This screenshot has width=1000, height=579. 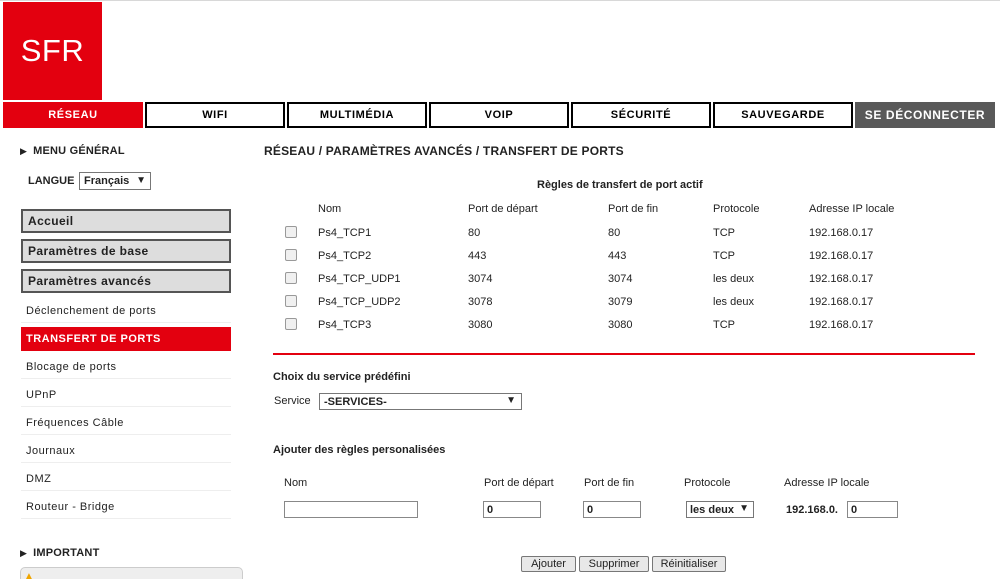 I want to click on custom-col-protocole: Protocole, so click(x=707, y=483).